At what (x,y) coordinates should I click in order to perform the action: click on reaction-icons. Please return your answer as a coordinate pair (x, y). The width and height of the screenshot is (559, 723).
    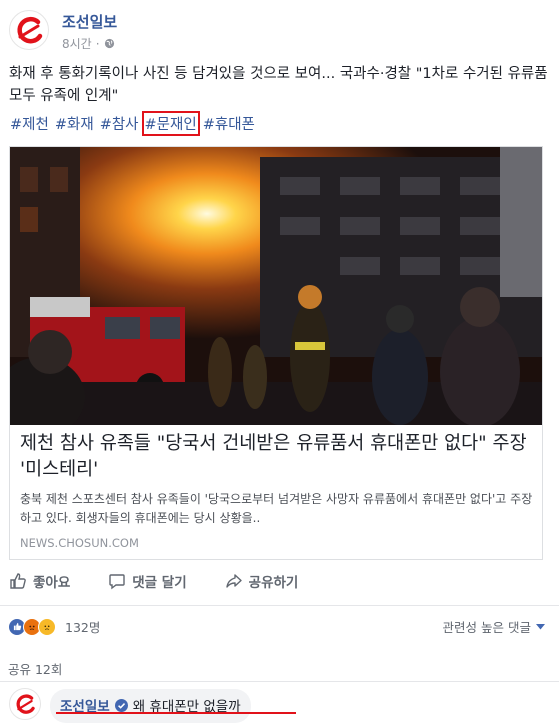
    Looking at the image, I should click on (32, 626).